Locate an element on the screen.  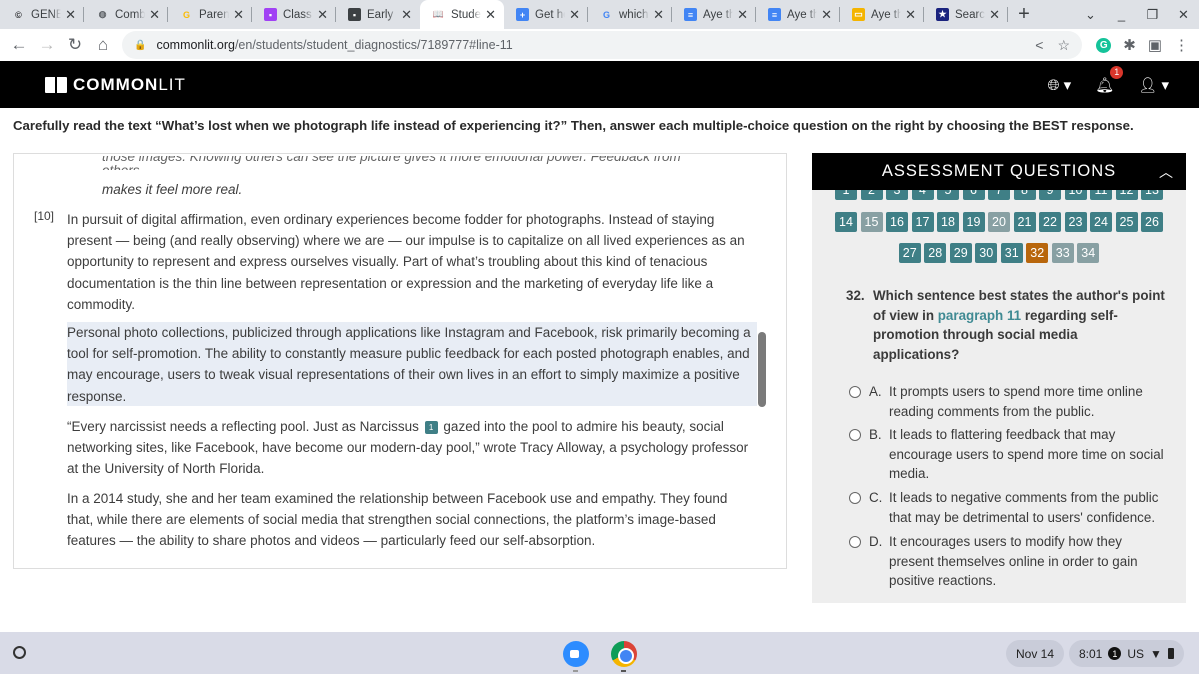
question-nav-button: 32 is located at coordinates (1037, 253).